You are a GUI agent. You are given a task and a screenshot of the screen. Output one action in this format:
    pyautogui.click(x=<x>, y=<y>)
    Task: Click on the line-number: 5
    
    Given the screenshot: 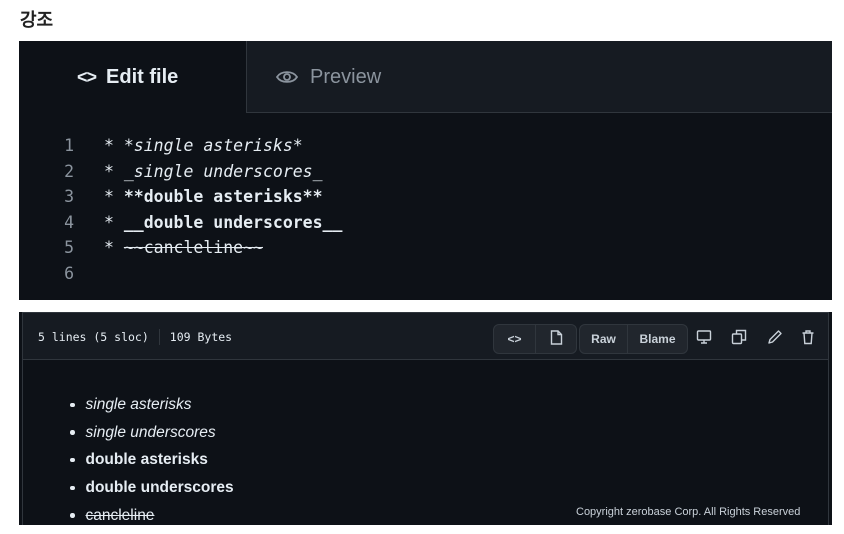 What is the action you would take?
    pyautogui.click(x=69, y=247)
    